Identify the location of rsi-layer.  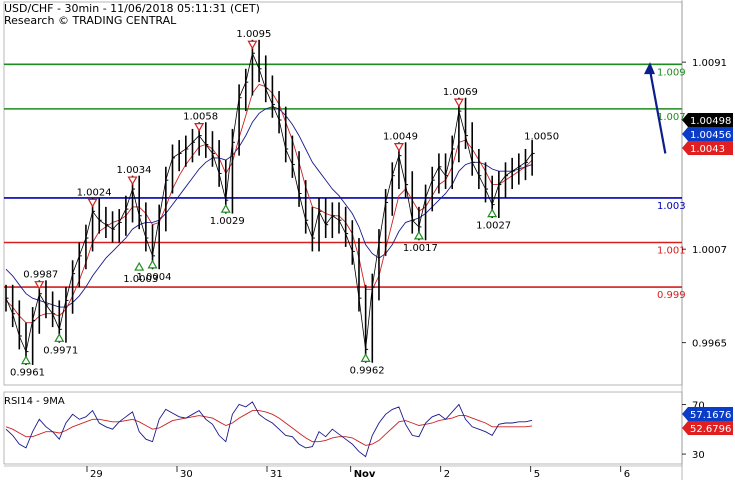
(269, 429).